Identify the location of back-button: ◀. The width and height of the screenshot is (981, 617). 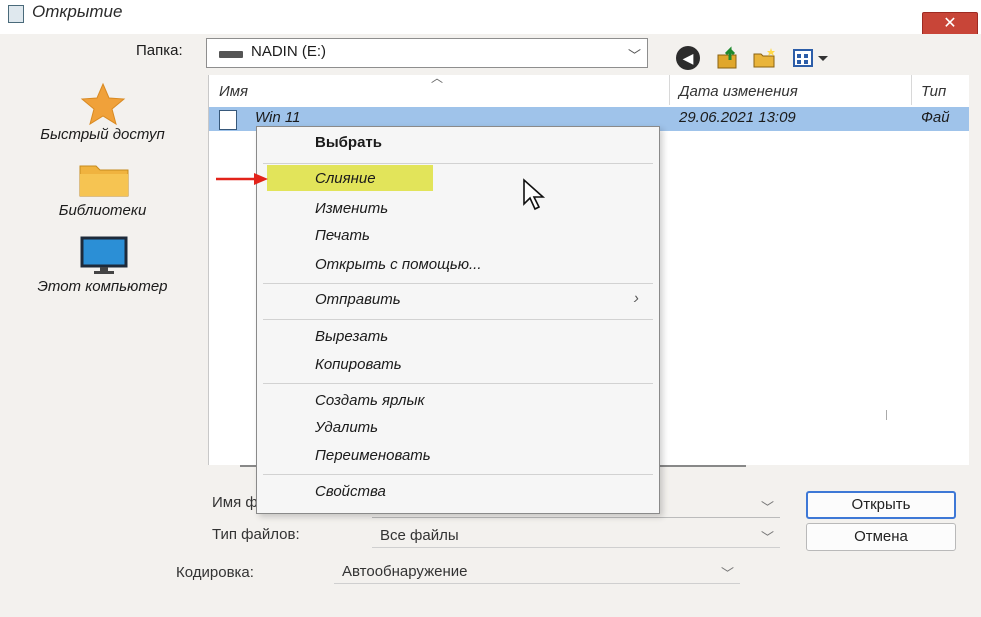
(688, 58).